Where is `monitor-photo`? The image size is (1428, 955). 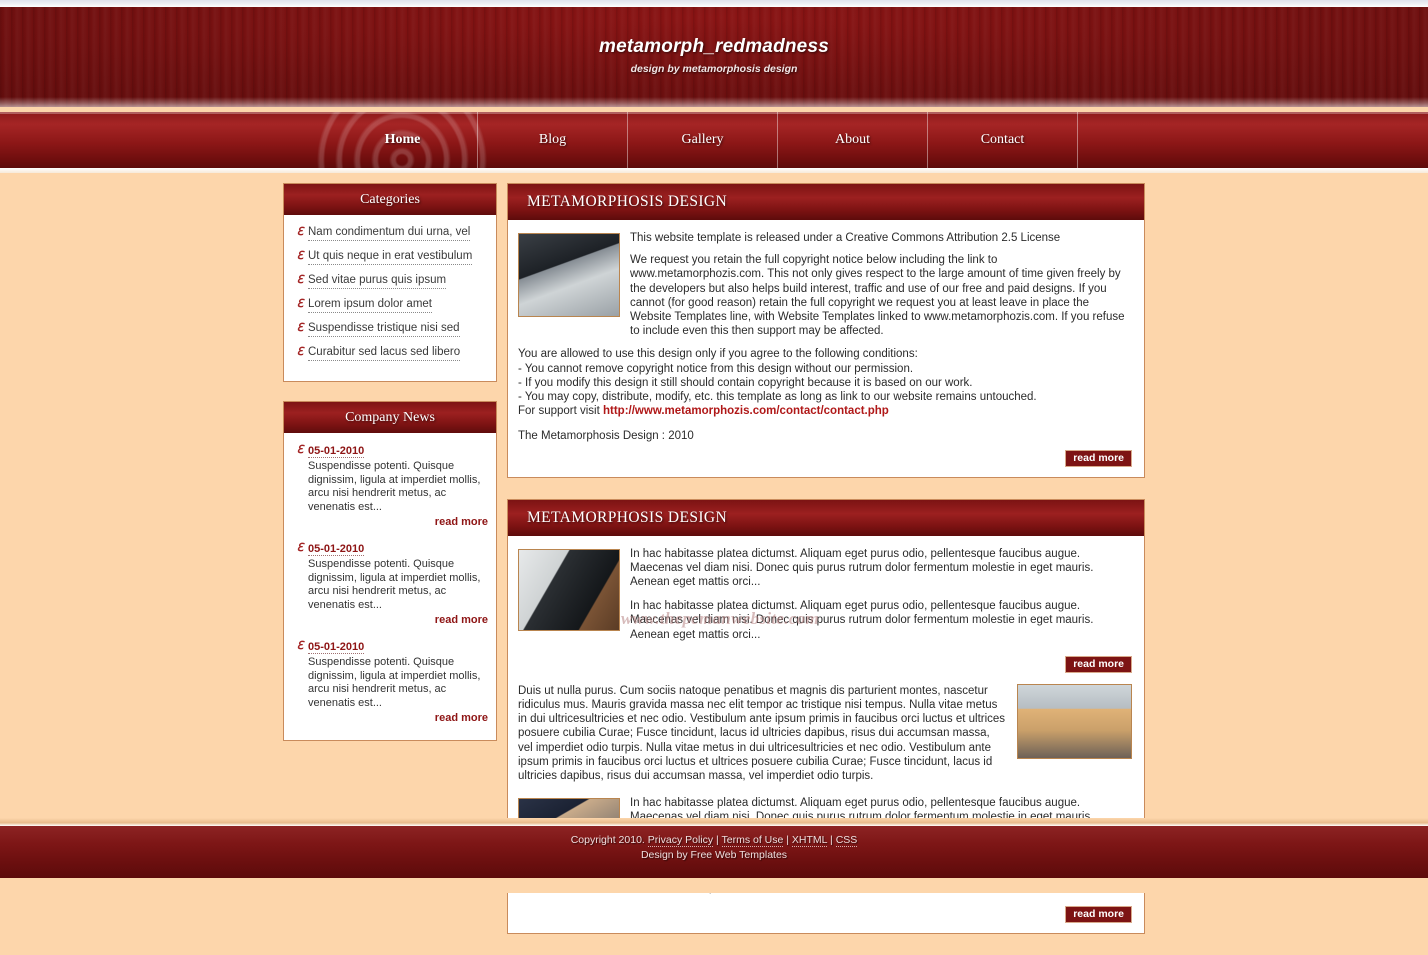 monitor-photo is located at coordinates (569, 589).